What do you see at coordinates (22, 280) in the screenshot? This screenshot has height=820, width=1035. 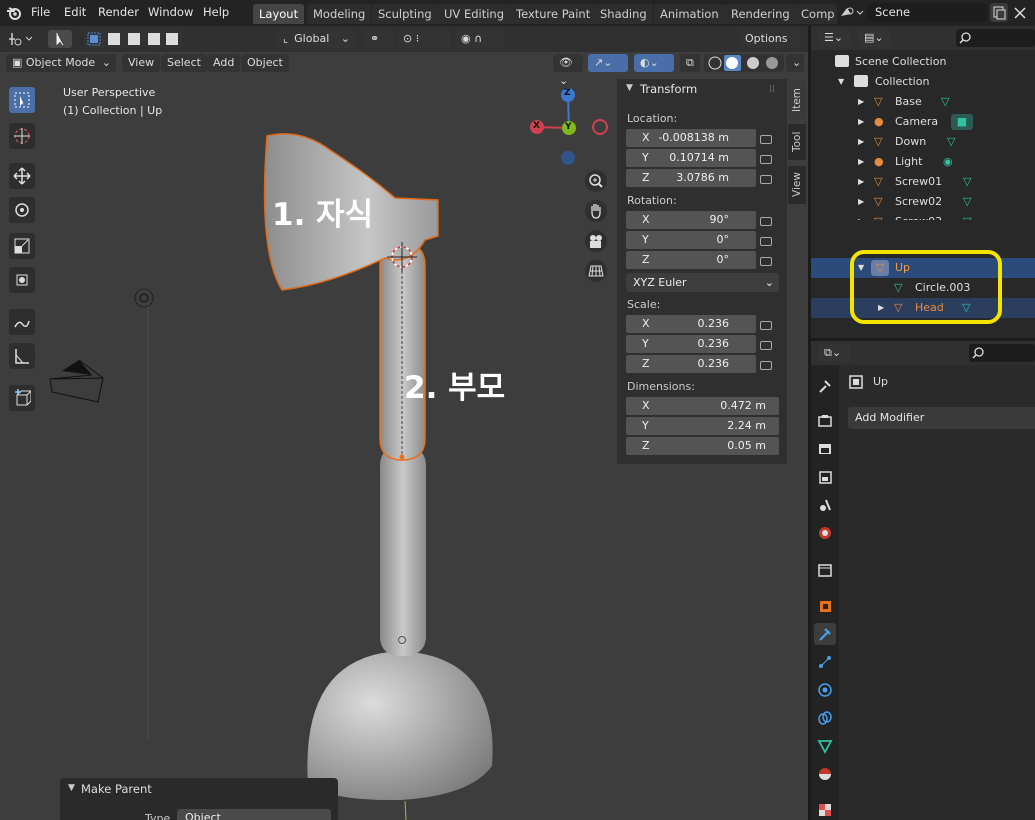 I see `transform-tool-icon` at bounding box center [22, 280].